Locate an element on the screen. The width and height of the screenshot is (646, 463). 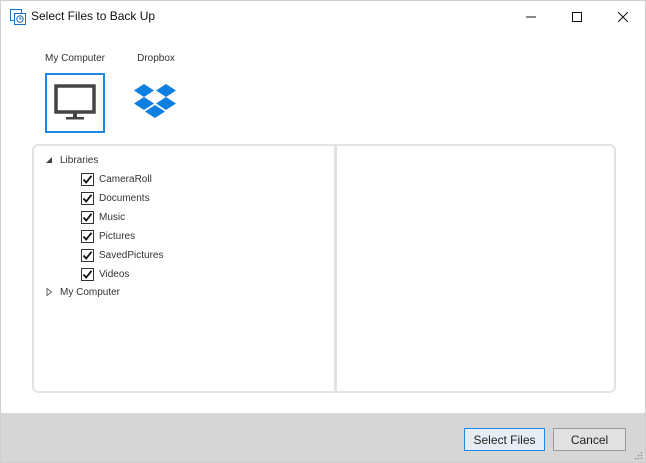
tree-label-pictures: Pictures is located at coordinates (117, 236).